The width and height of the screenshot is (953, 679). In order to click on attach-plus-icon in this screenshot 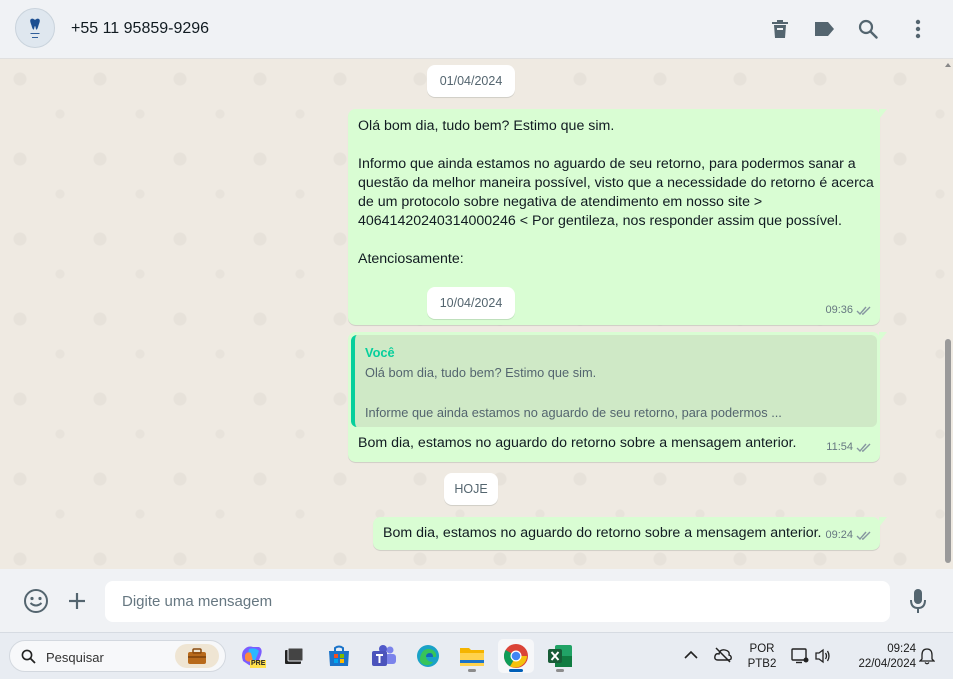, I will do `click(77, 601)`.